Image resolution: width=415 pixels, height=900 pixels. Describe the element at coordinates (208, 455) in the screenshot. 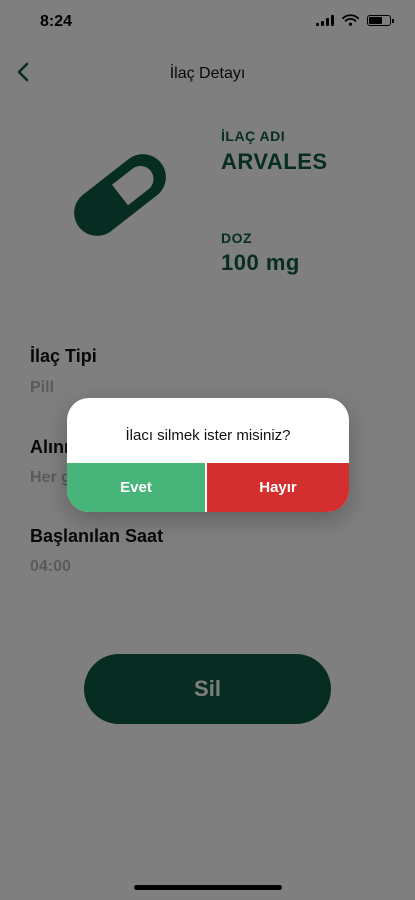

I see `delete-confirmation-dialog: İlacı silmek ister misiniz? Evet Hayır` at that location.